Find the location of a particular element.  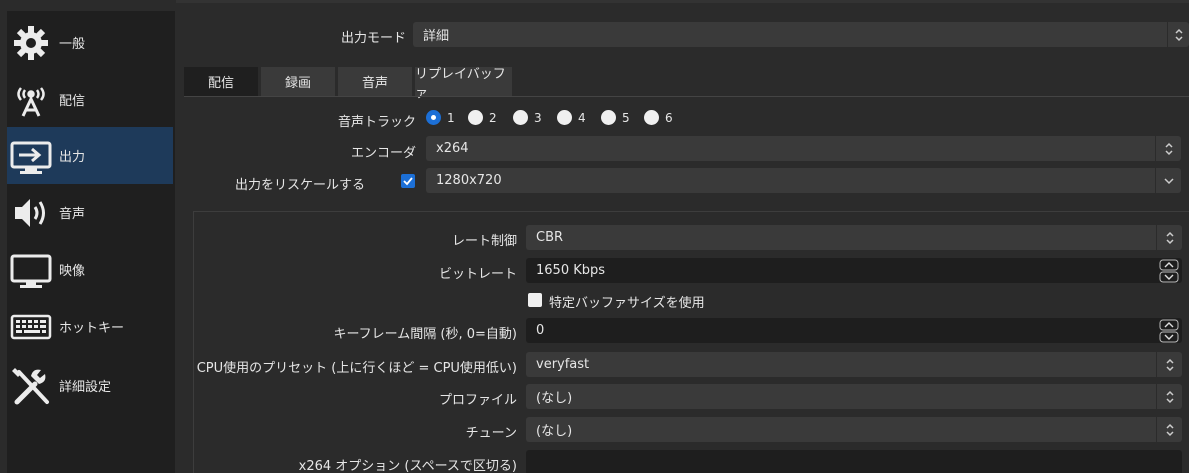

radio-label: 2 is located at coordinates (493, 117).